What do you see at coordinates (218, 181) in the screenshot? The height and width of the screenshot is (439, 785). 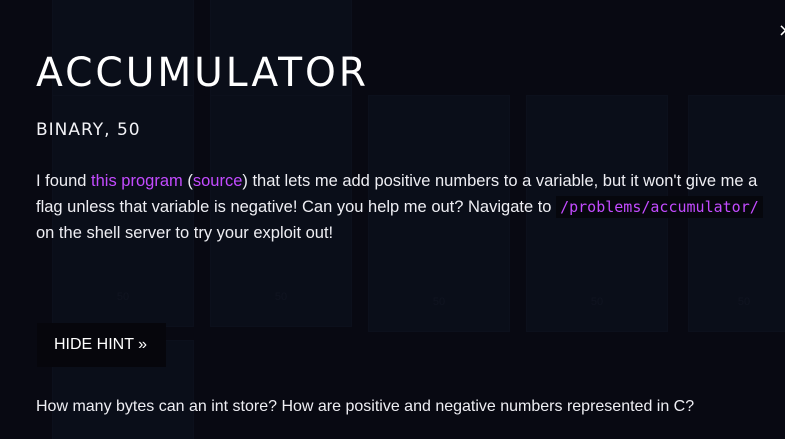 I see `source-link: source` at bounding box center [218, 181].